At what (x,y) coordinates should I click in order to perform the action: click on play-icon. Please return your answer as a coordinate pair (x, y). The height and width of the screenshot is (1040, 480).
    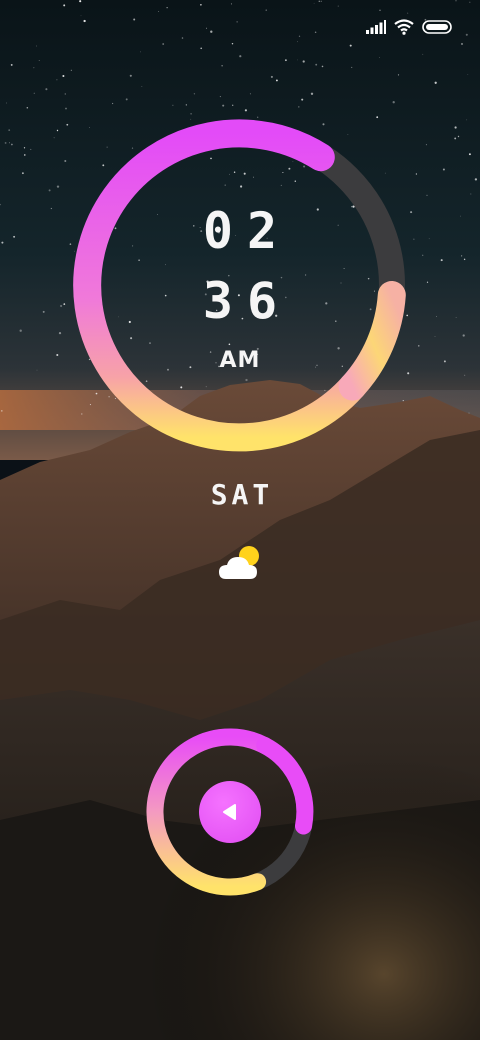
    Looking at the image, I should click on (229, 812).